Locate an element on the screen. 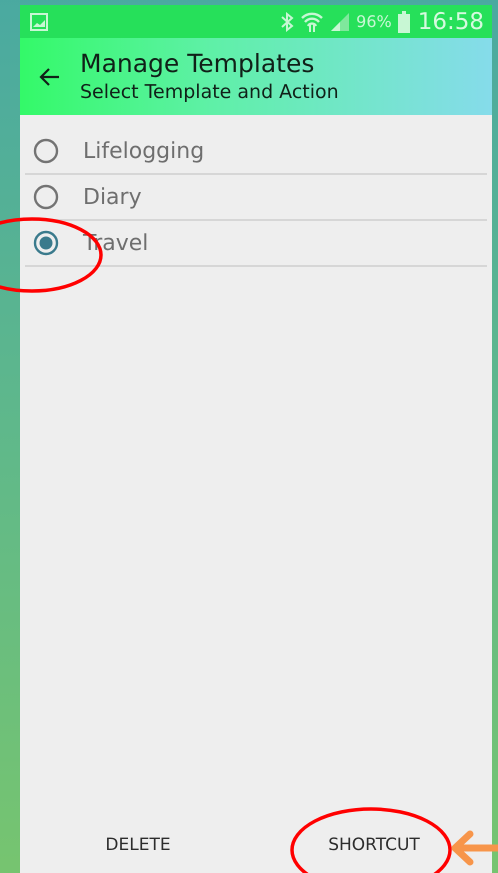  template-label: Diary is located at coordinates (112, 197).